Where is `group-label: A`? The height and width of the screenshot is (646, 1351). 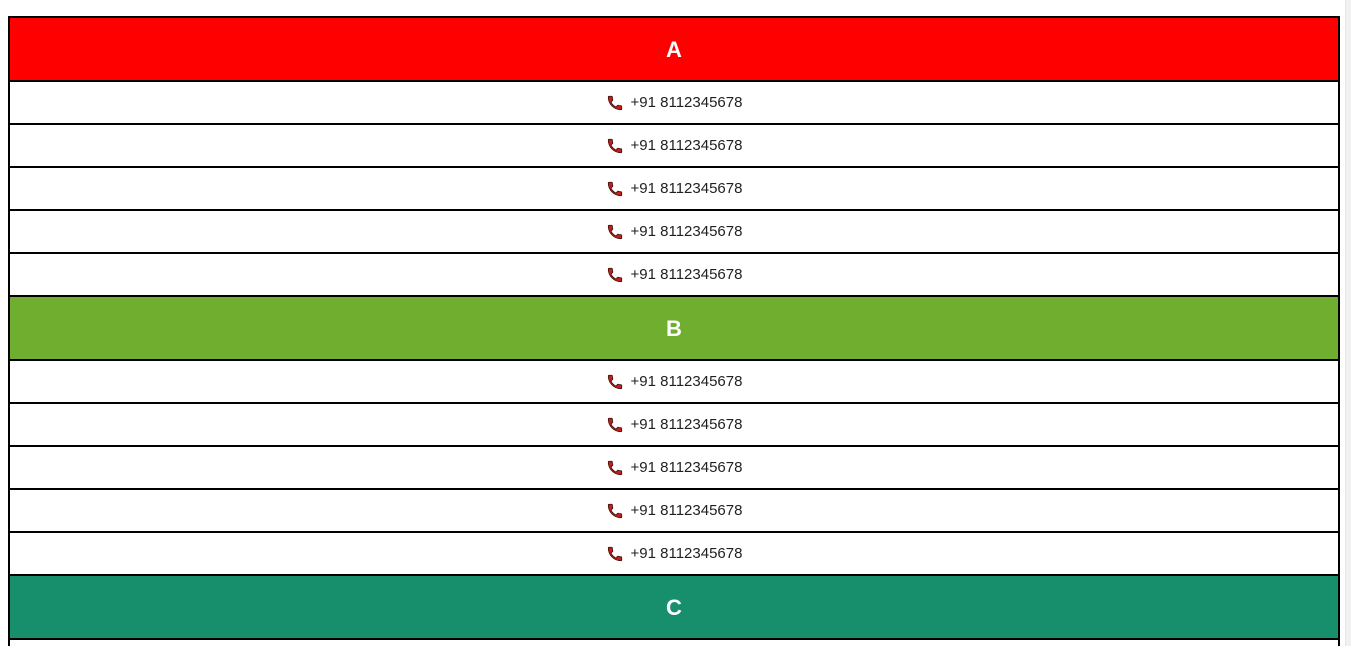 group-label: A is located at coordinates (674, 49).